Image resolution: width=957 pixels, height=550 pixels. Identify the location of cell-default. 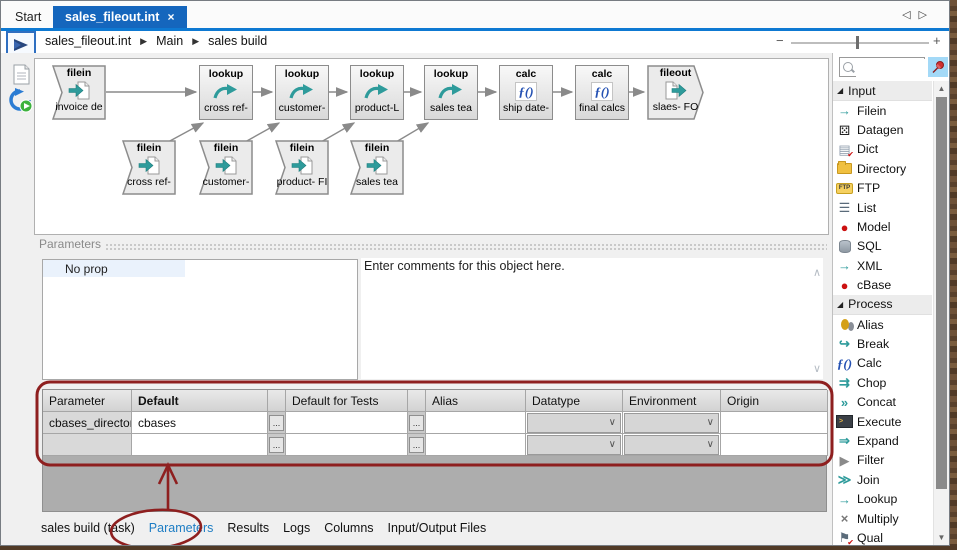
(200, 445).